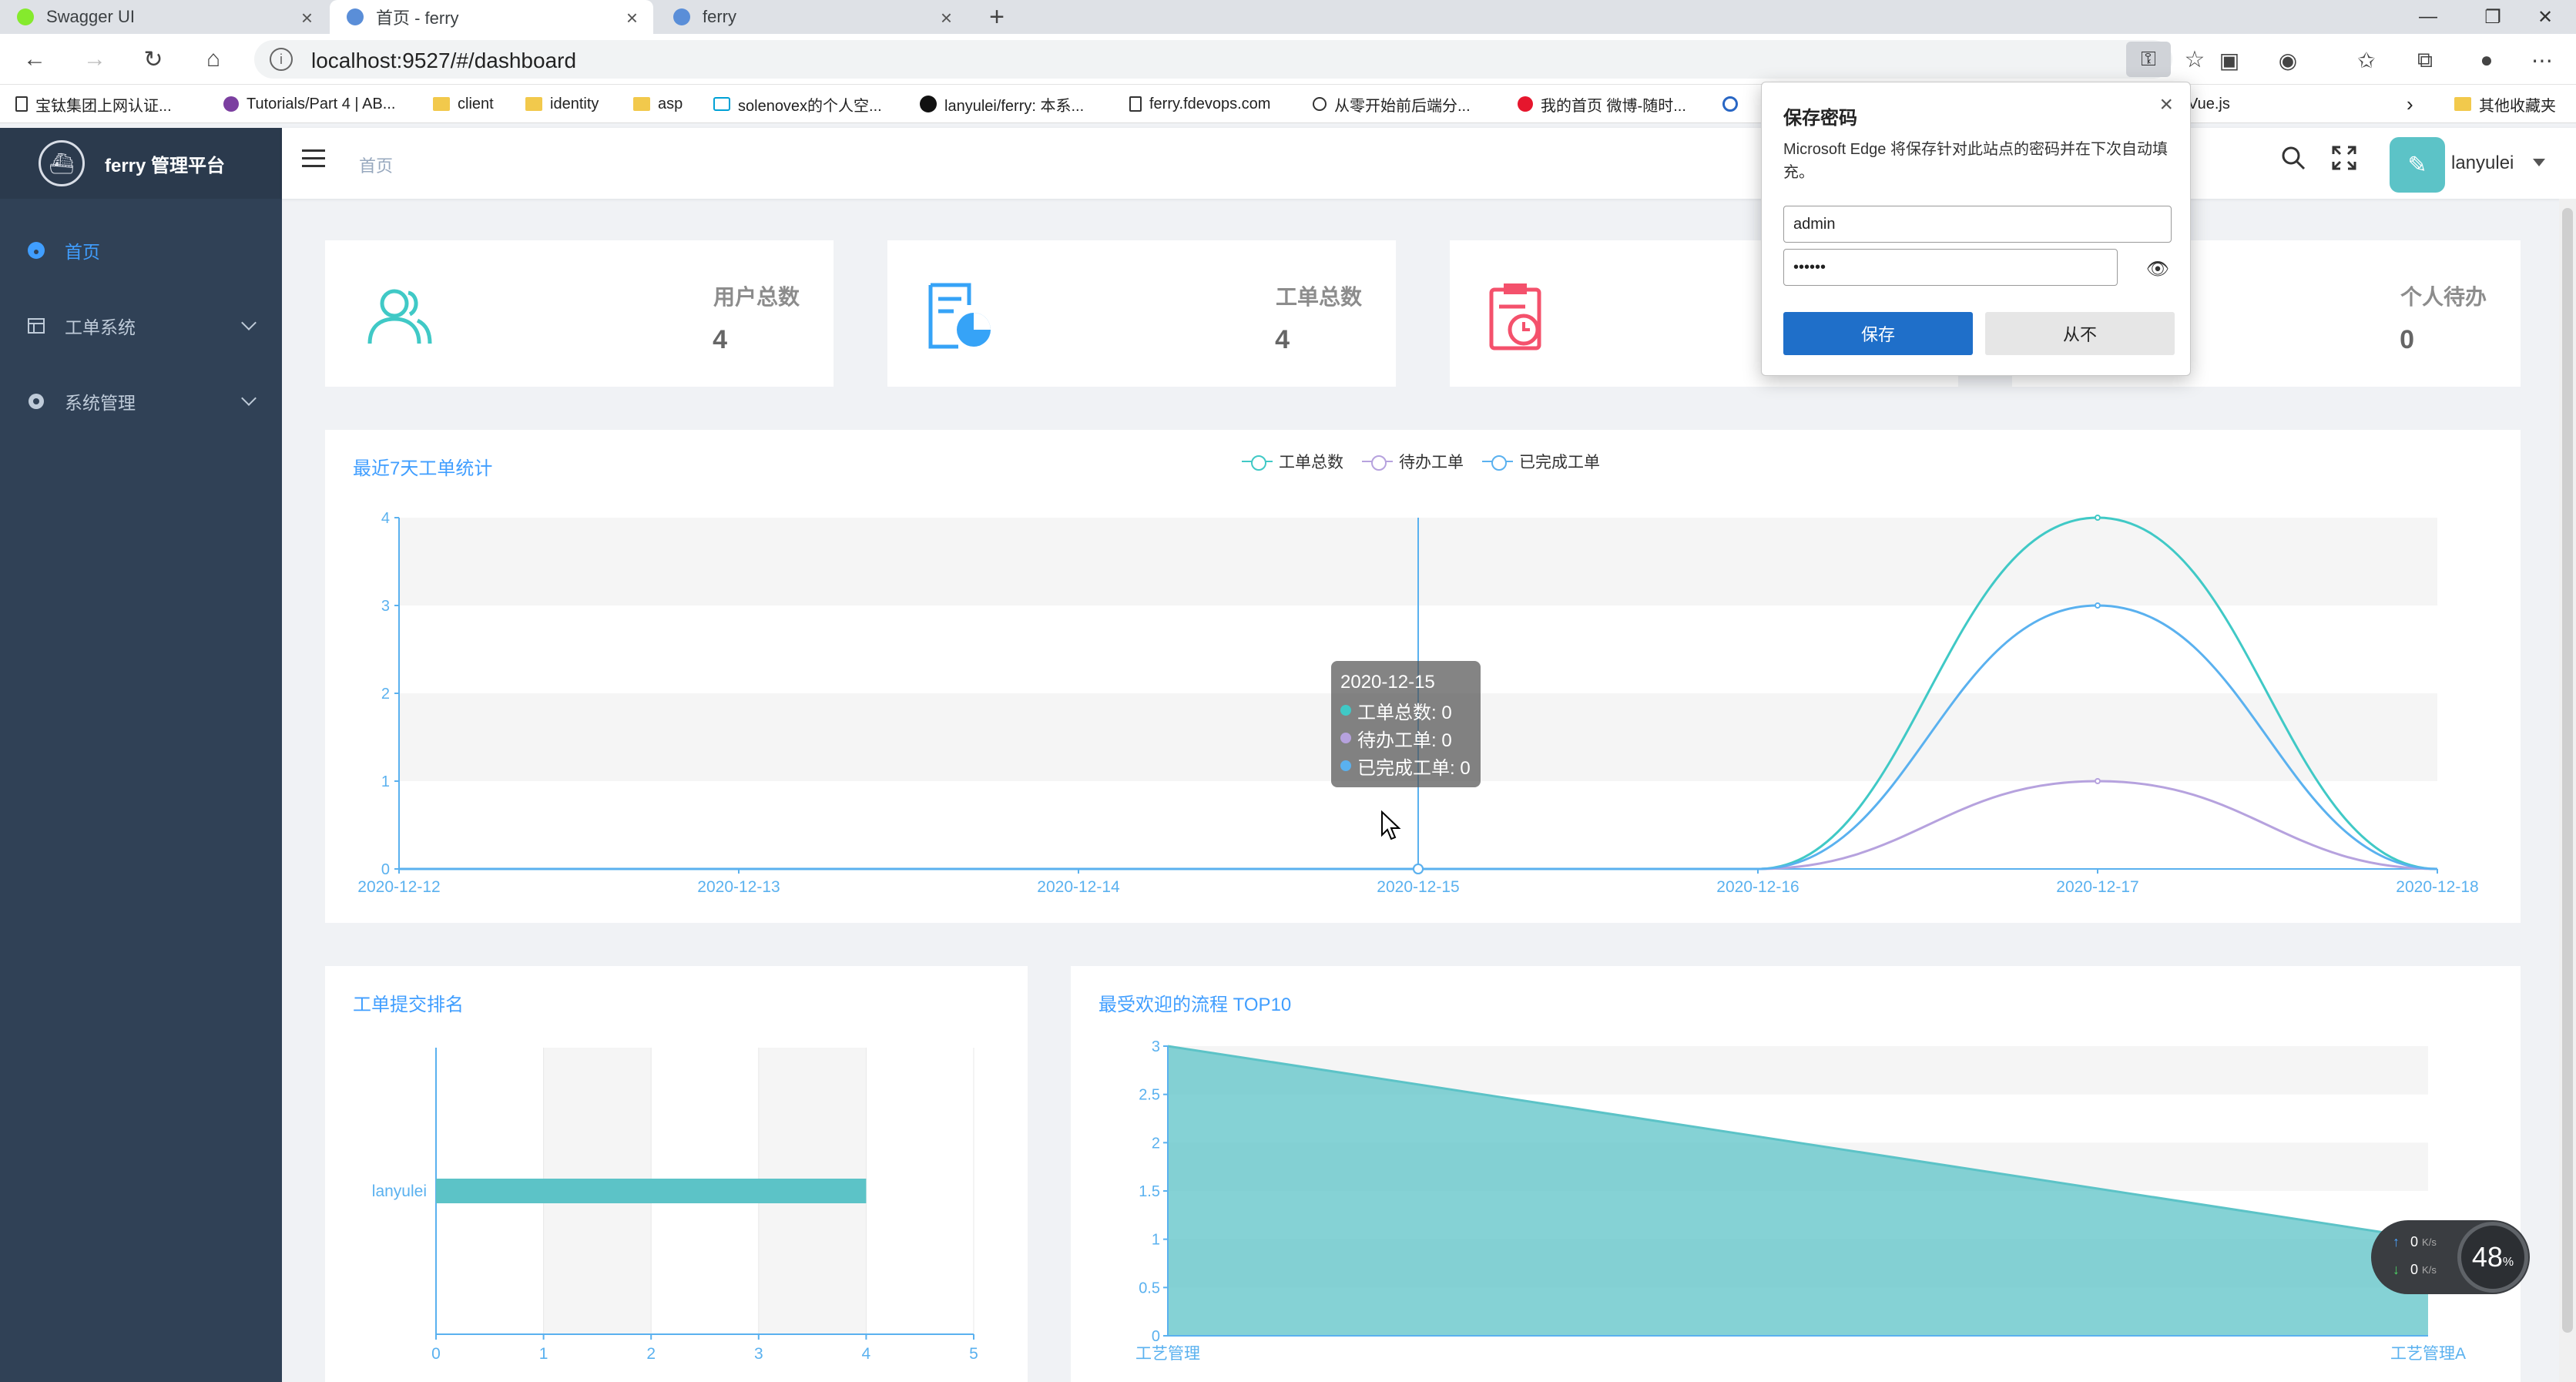 Image resolution: width=2576 pixels, height=1382 pixels. I want to click on network-speed-widget: ↑ 0 K/s ↓ 0 K/s 48%, so click(2450, 1257).